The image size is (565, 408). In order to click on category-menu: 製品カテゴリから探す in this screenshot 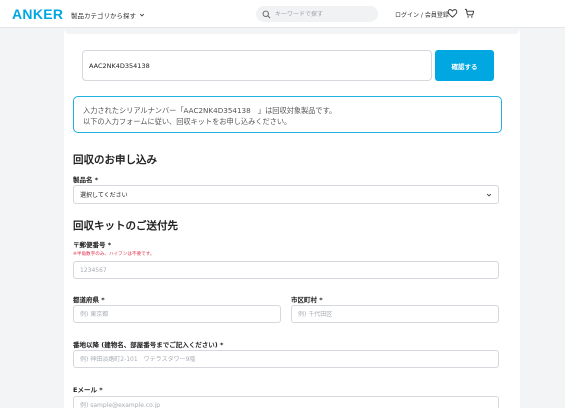, I will do `click(108, 15)`.